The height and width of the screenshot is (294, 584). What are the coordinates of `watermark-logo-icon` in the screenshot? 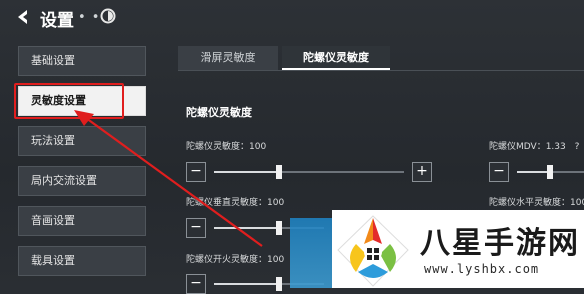 It's located at (373, 251).